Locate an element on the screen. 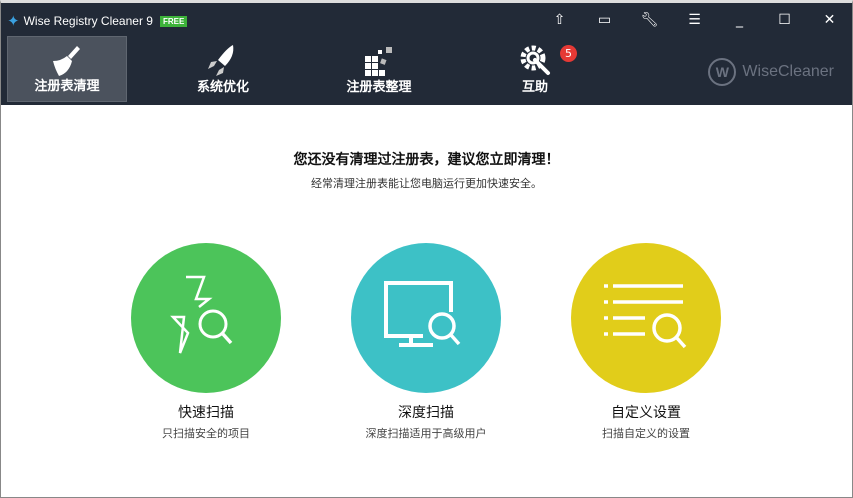 This screenshot has height=498, width=853. list-search-icon is located at coordinates (645, 316).